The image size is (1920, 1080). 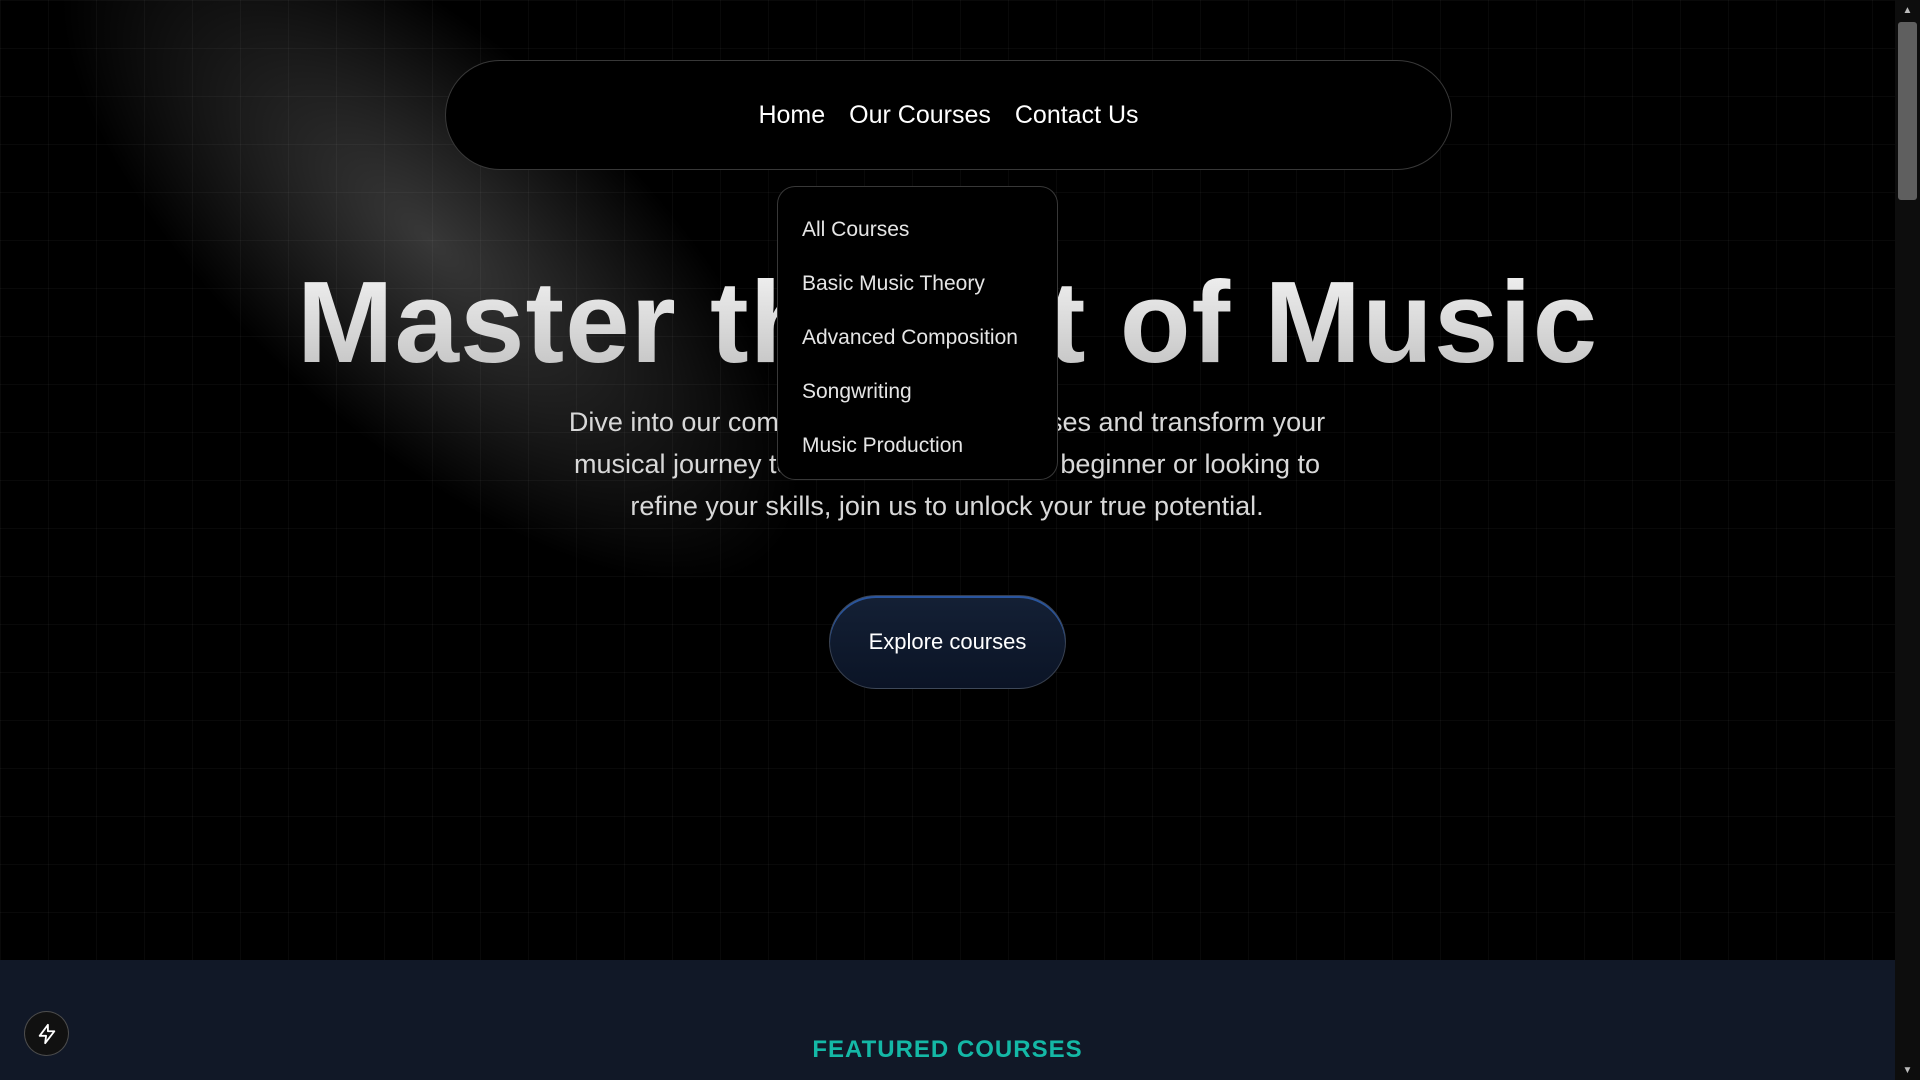 What do you see at coordinates (947, 642) in the screenshot?
I see `explore-courses-button: Explore courses` at bounding box center [947, 642].